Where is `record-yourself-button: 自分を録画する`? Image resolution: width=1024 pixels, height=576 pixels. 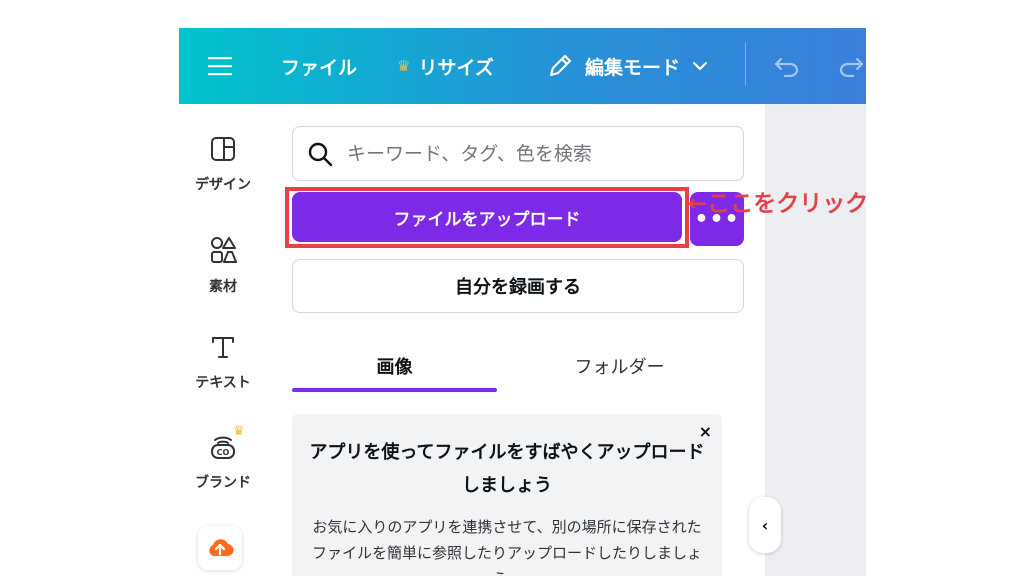
record-yourself-button: 自分を録画する is located at coordinates (518, 286).